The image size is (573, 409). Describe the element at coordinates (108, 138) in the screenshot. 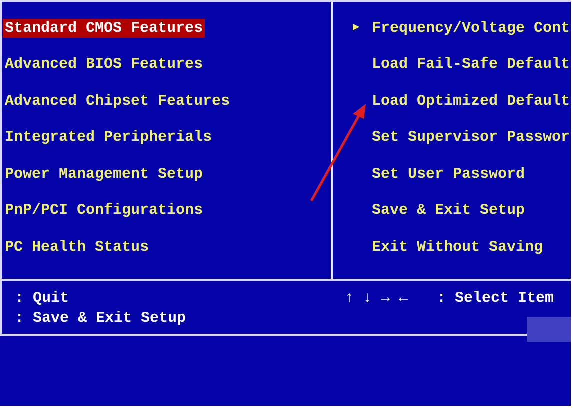

I see `menu-item: Integrated Peripherials` at that location.